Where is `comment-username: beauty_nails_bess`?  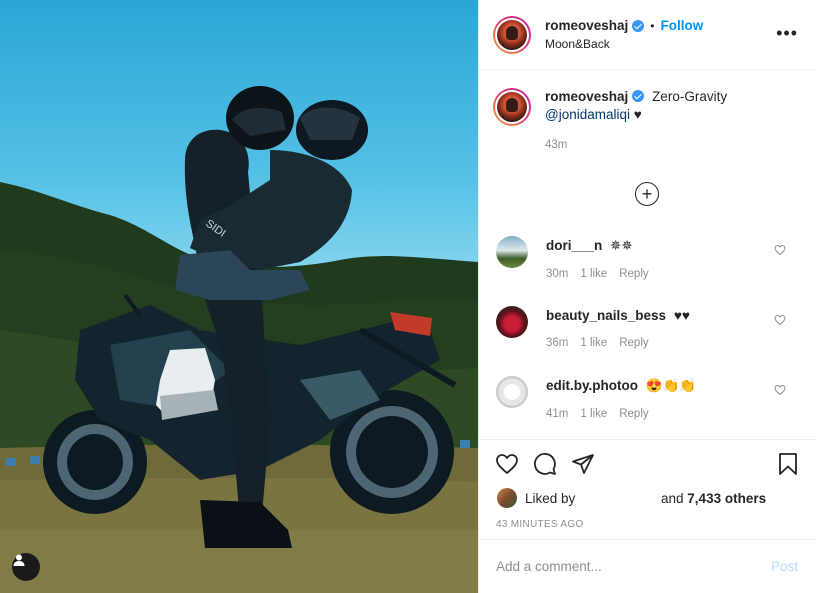
comment-username: beauty_nails_bess is located at coordinates (606, 315).